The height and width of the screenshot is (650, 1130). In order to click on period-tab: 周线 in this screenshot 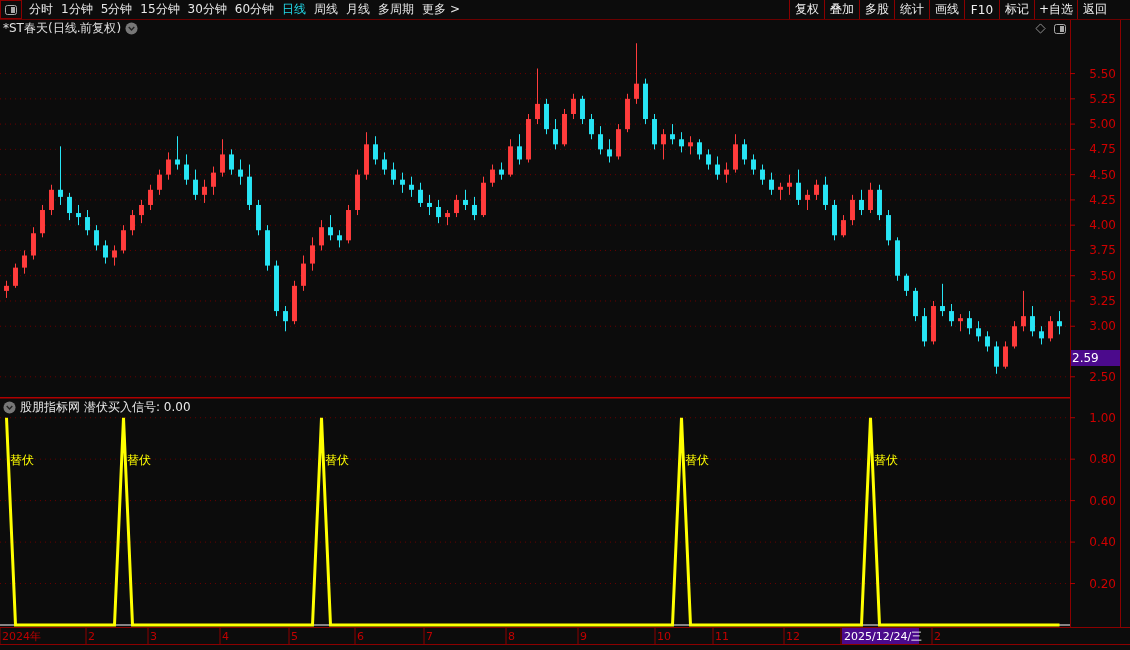, I will do `click(326, 9)`.